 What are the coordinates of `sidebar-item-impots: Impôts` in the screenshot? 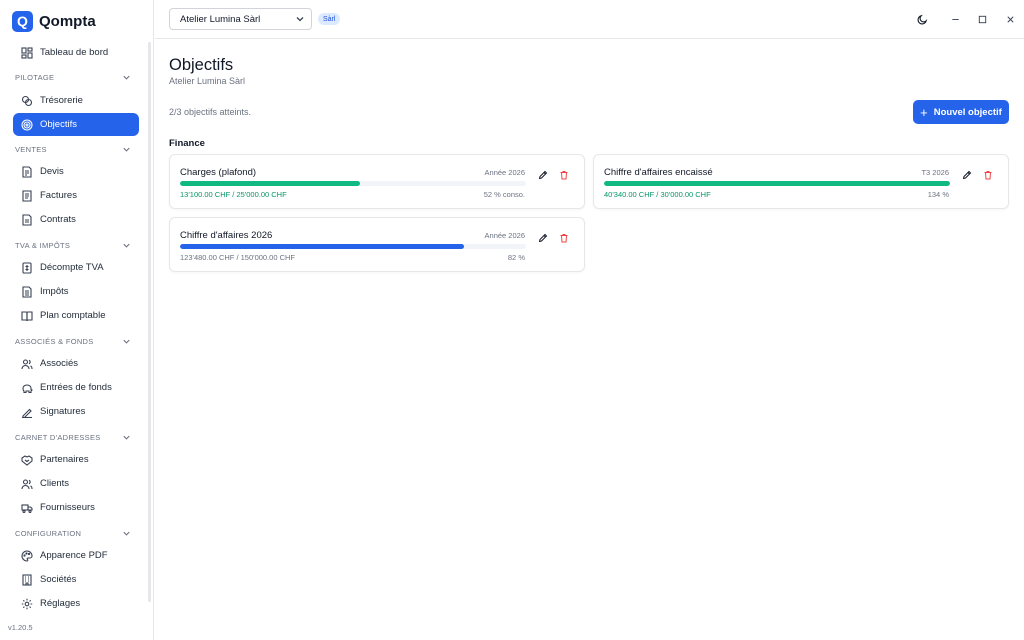 It's located at (76, 291).